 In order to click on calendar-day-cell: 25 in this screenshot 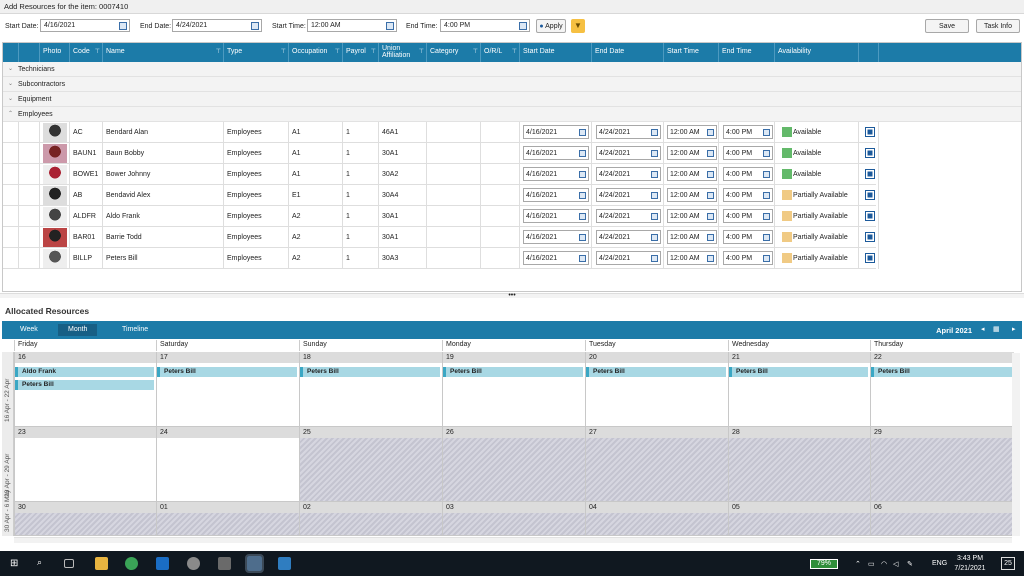, I will do `click(370, 464)`.